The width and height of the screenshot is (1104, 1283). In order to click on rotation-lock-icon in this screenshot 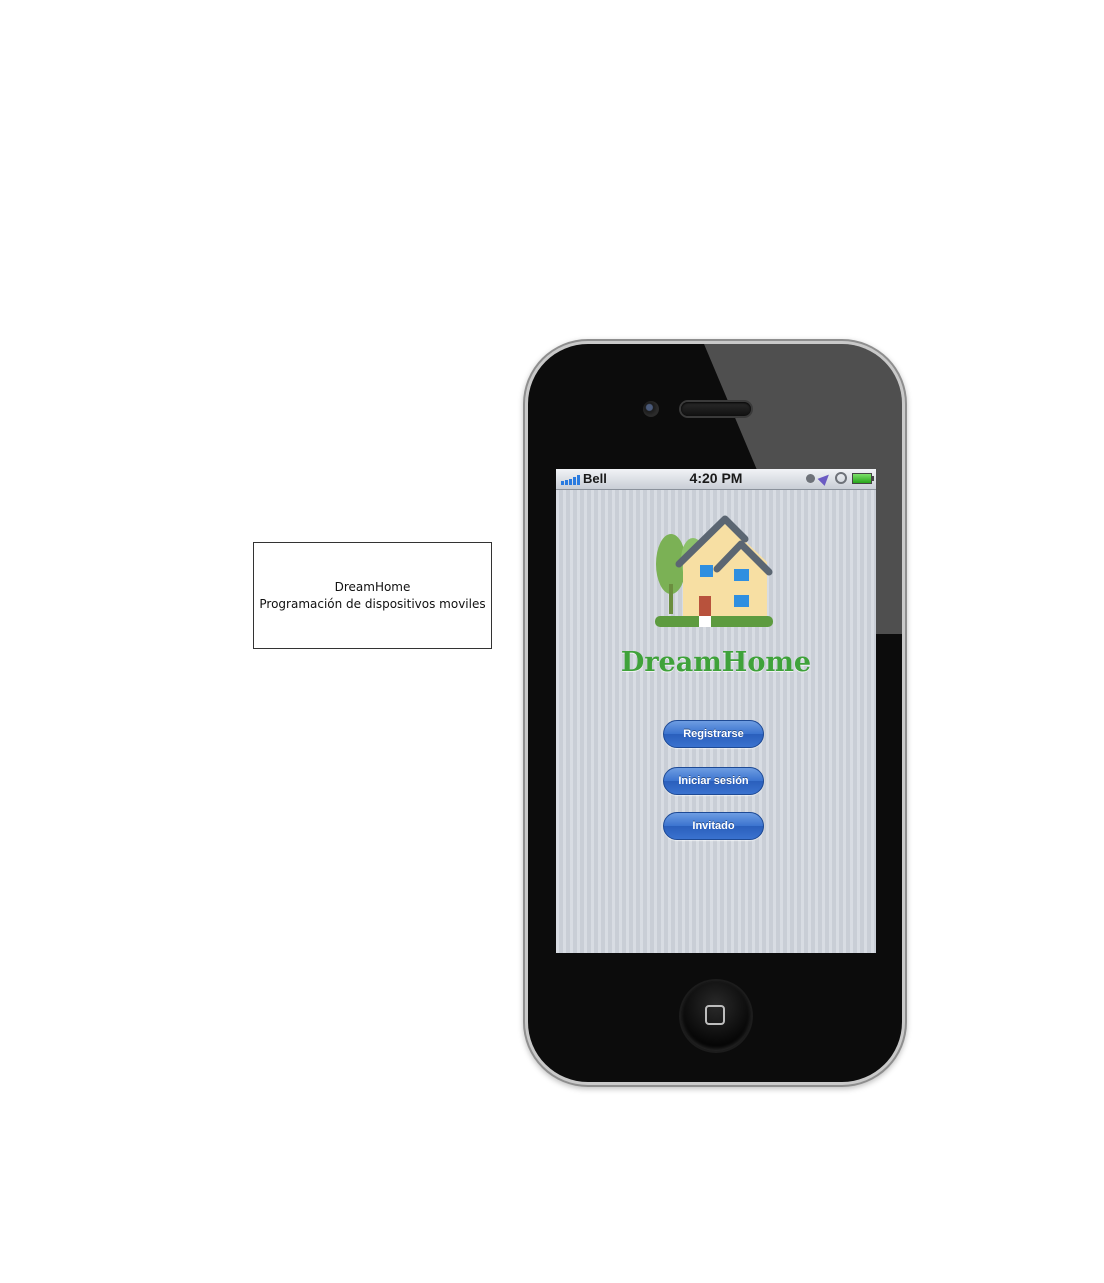, I will do `click(841, 478)`.